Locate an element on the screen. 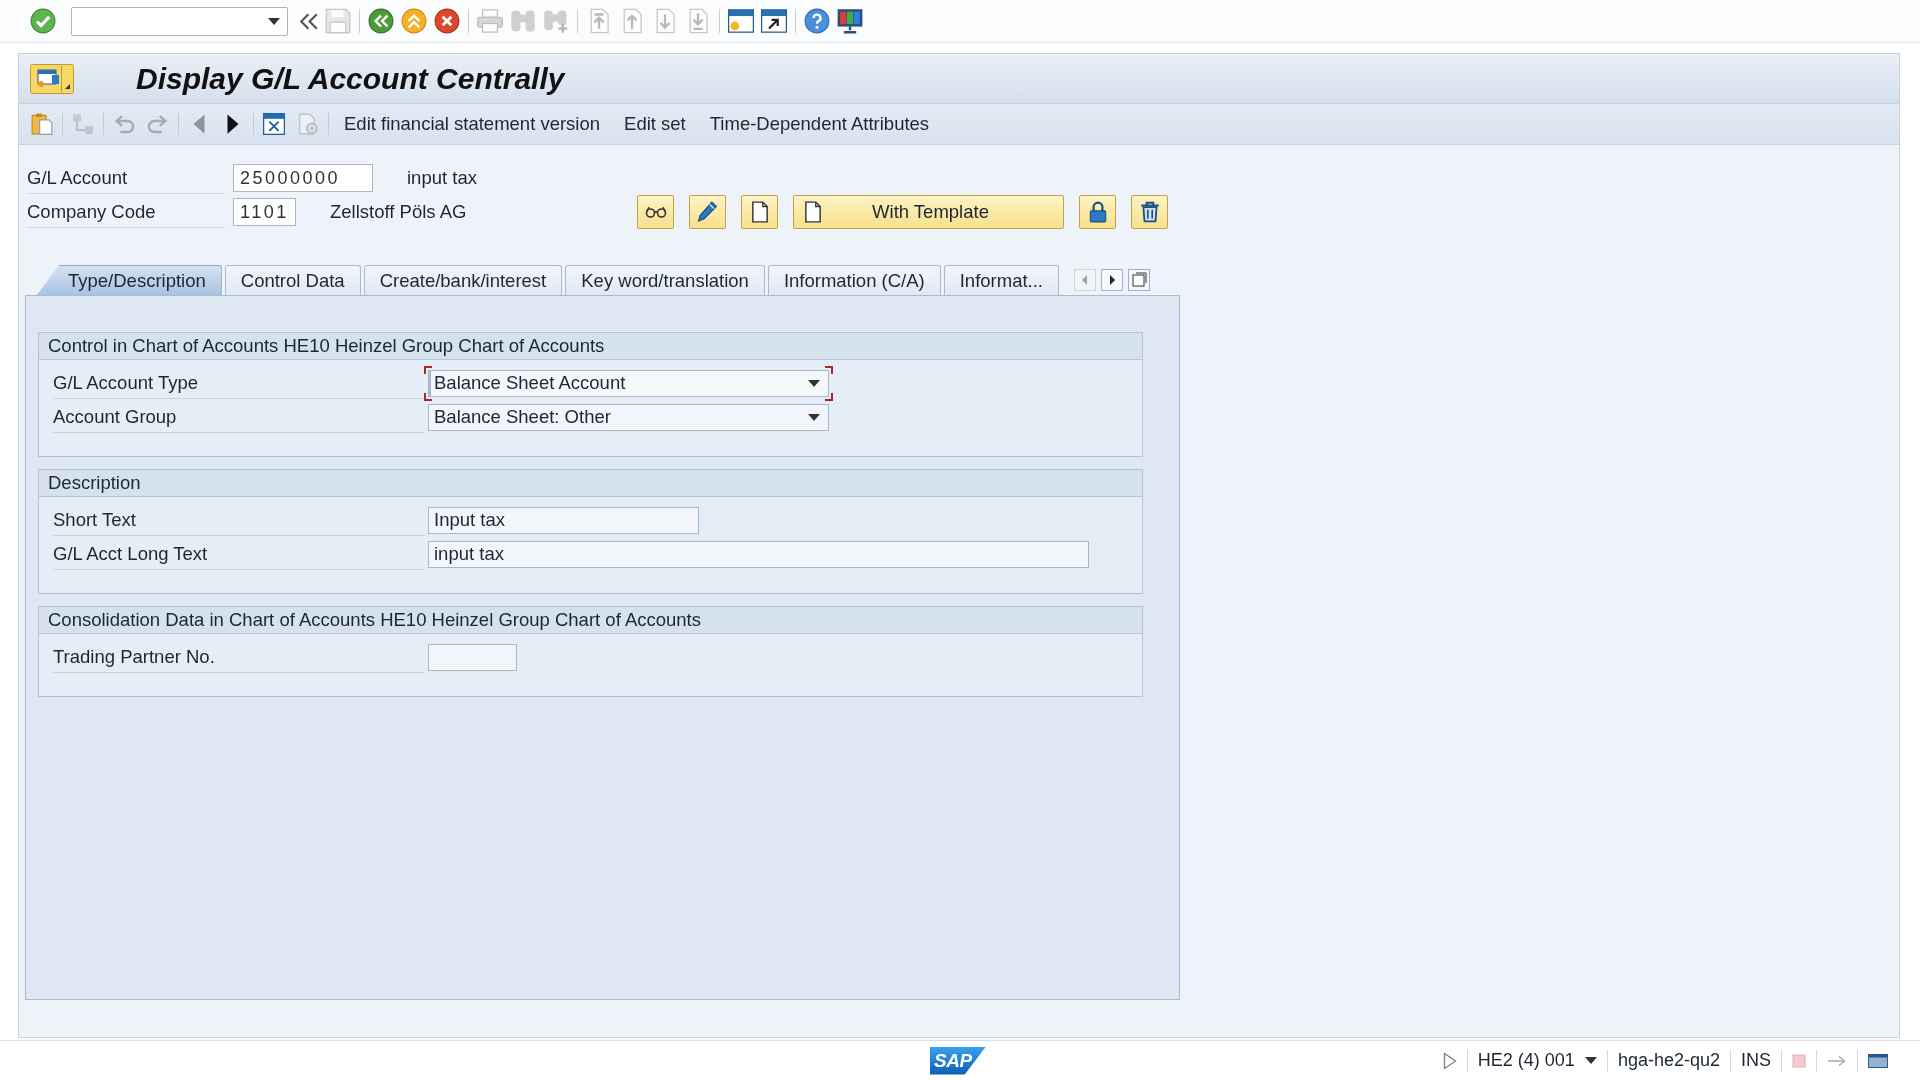 Image resolution: width=1920 pixels, height=1080 pixels. field-label: G/L Account is located at coordinates (126, 178).